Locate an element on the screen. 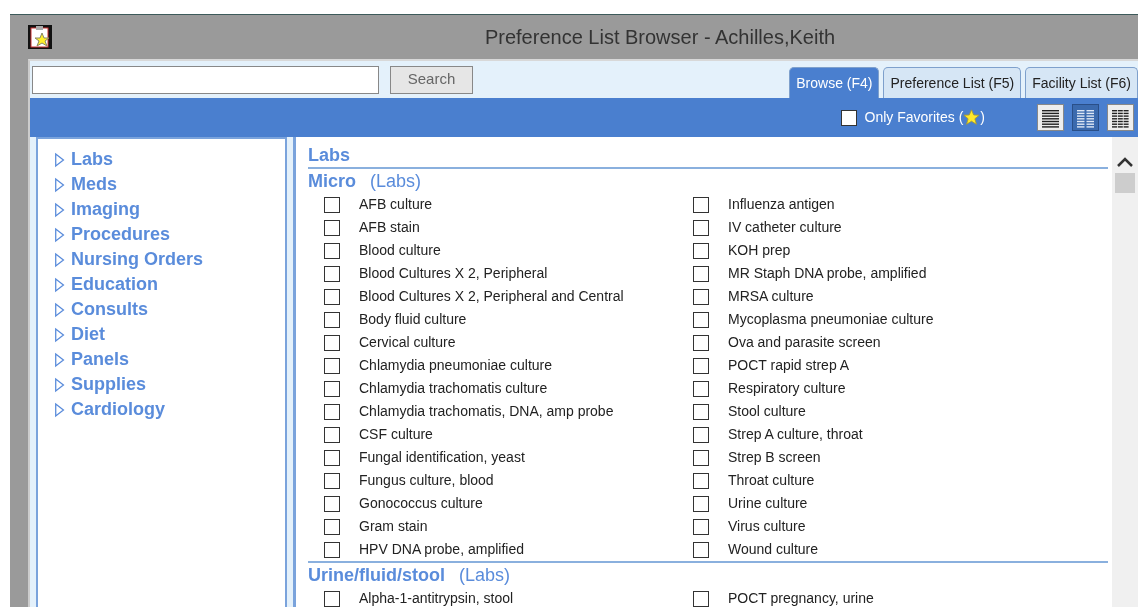 Image resolution: width=1138 pixels, height=607 pixels. item-label: Stool culture is located at coordinates (767, 411).